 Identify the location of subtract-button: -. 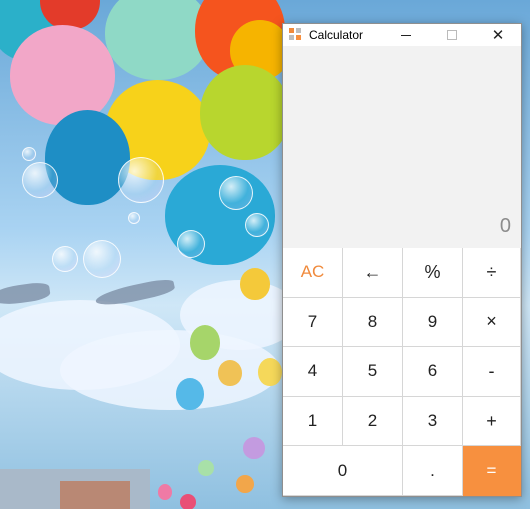
(492, 372).